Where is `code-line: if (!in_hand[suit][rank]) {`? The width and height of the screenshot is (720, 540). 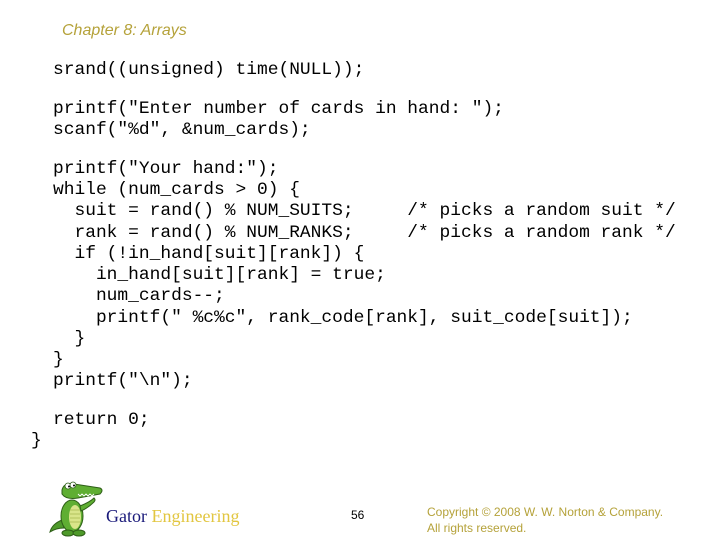 code-line: if (!in_hand[suit][rank]) { is located at coordinates (209, 254).